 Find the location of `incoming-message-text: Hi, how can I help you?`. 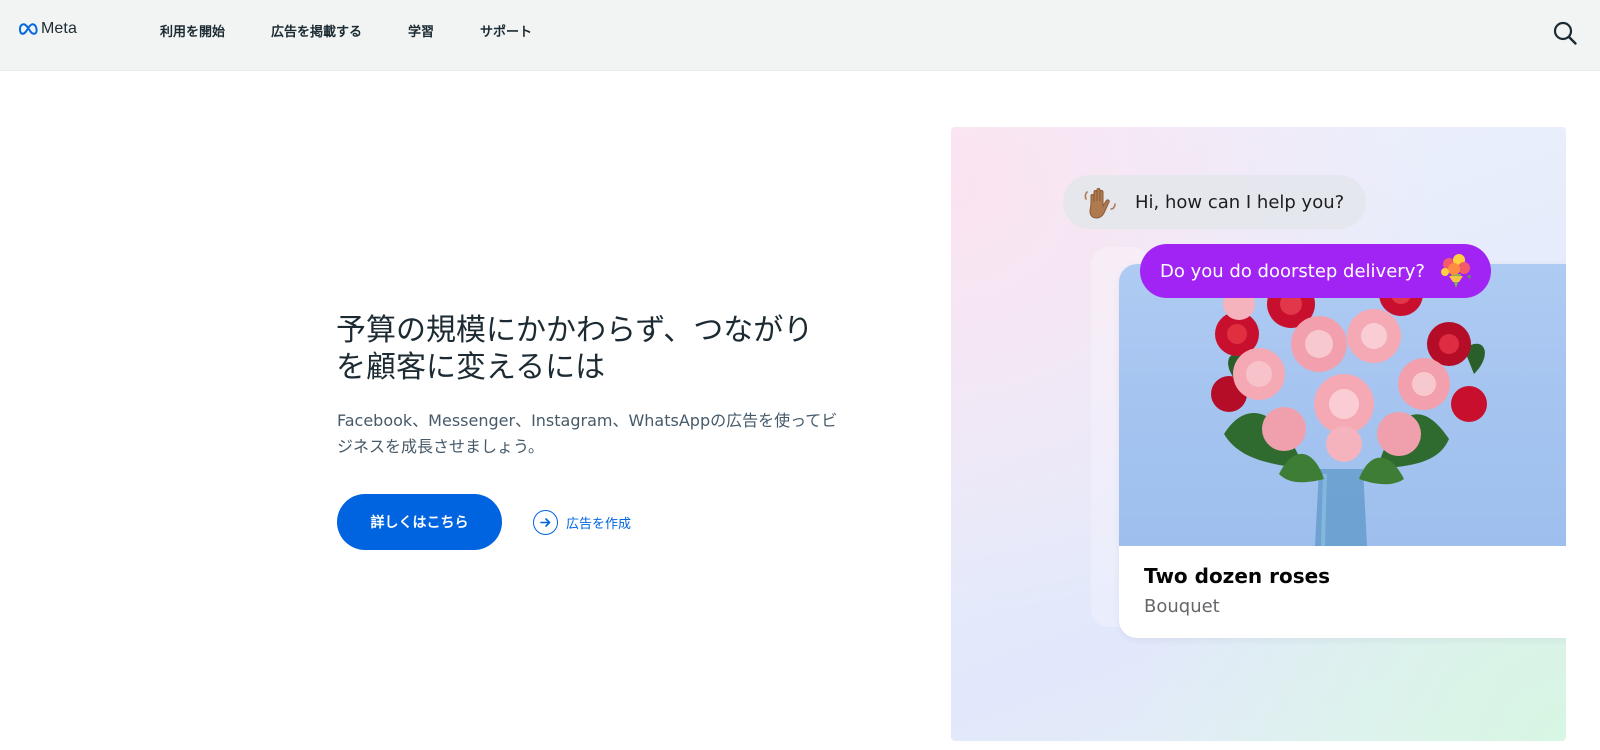

incoming-message-text: Hi, how can I help you? is located at coordinates (1240, 202).